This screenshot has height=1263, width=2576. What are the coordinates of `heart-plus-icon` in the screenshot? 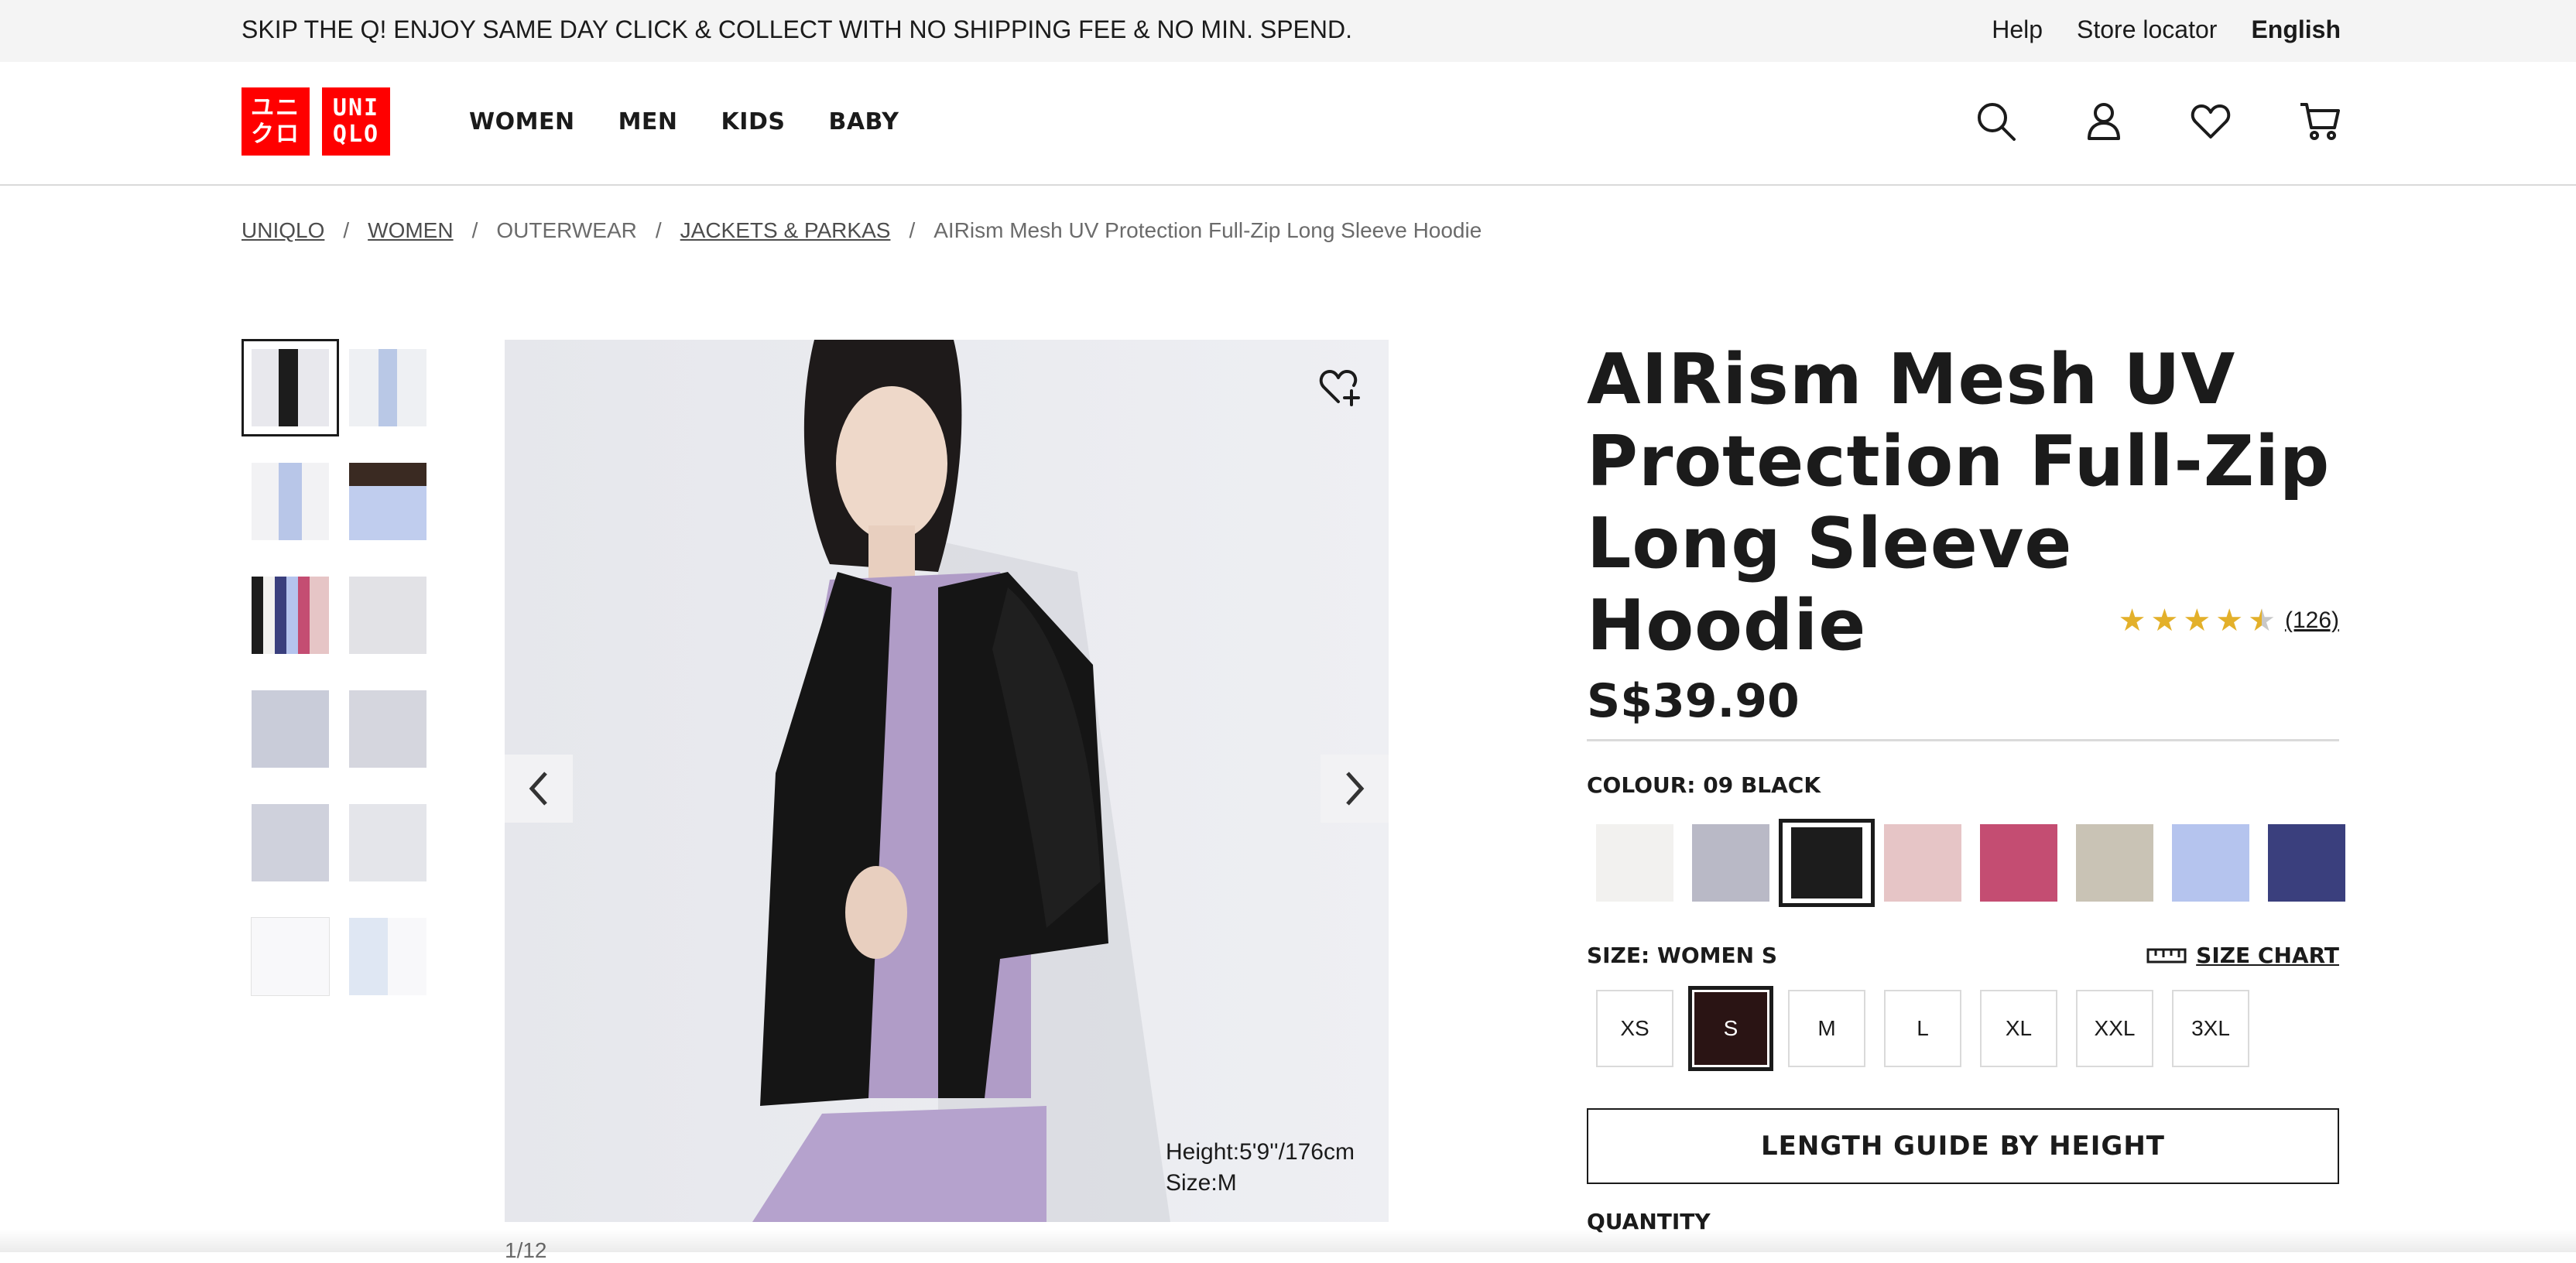 It's located at (1339, 388).